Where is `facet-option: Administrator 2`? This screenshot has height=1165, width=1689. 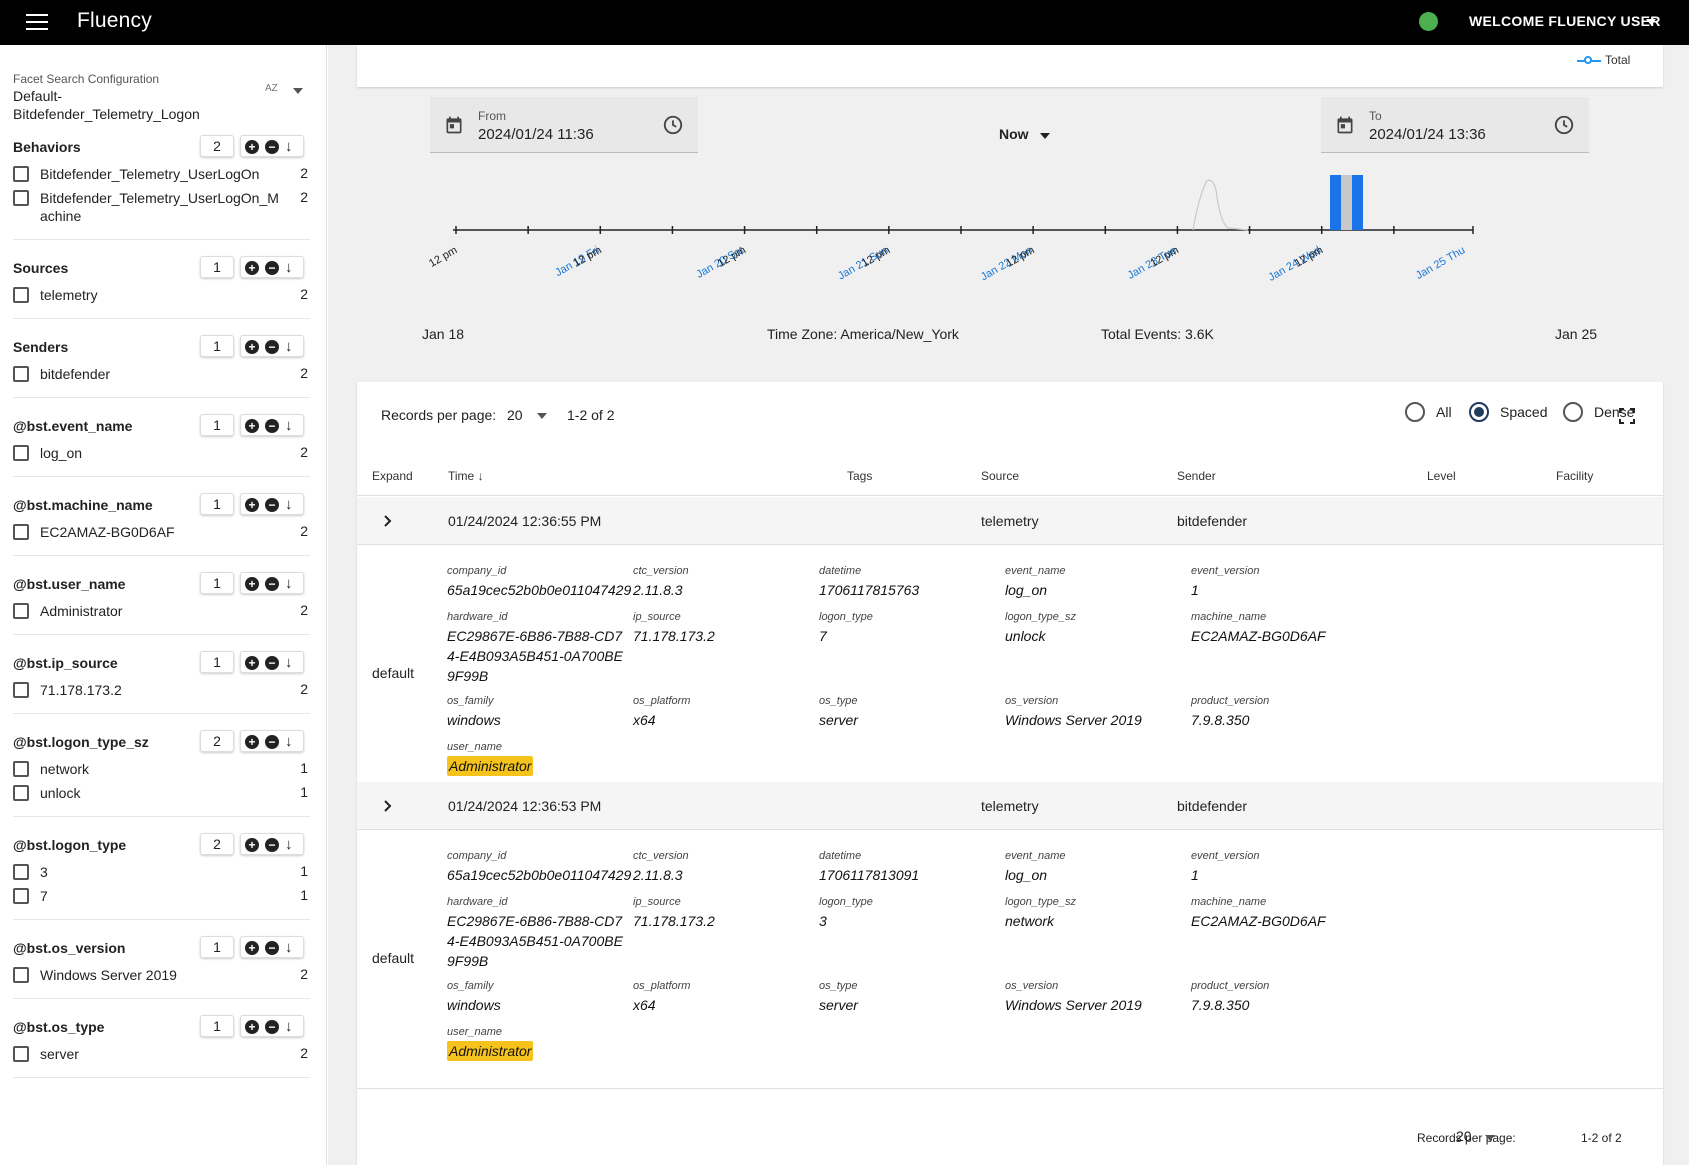
facet-option: Administrator 2 is located at coordinates (161, 610).